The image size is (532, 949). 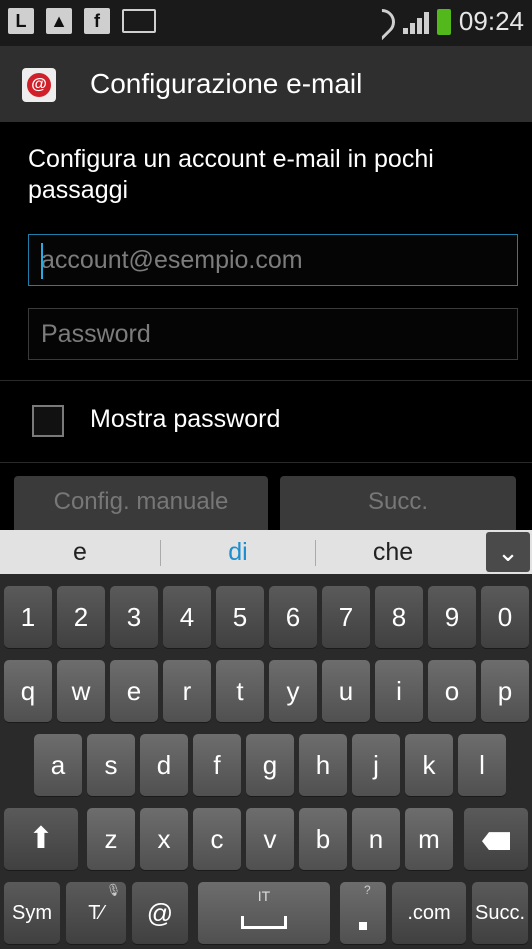 I want to click on email-app-icon, so click(x=39, y=85).